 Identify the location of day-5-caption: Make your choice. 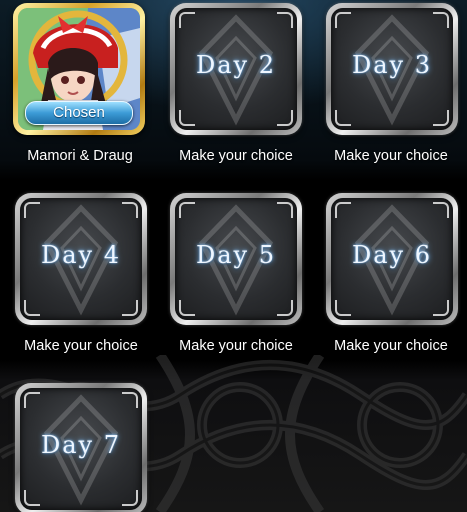
(236, 346).